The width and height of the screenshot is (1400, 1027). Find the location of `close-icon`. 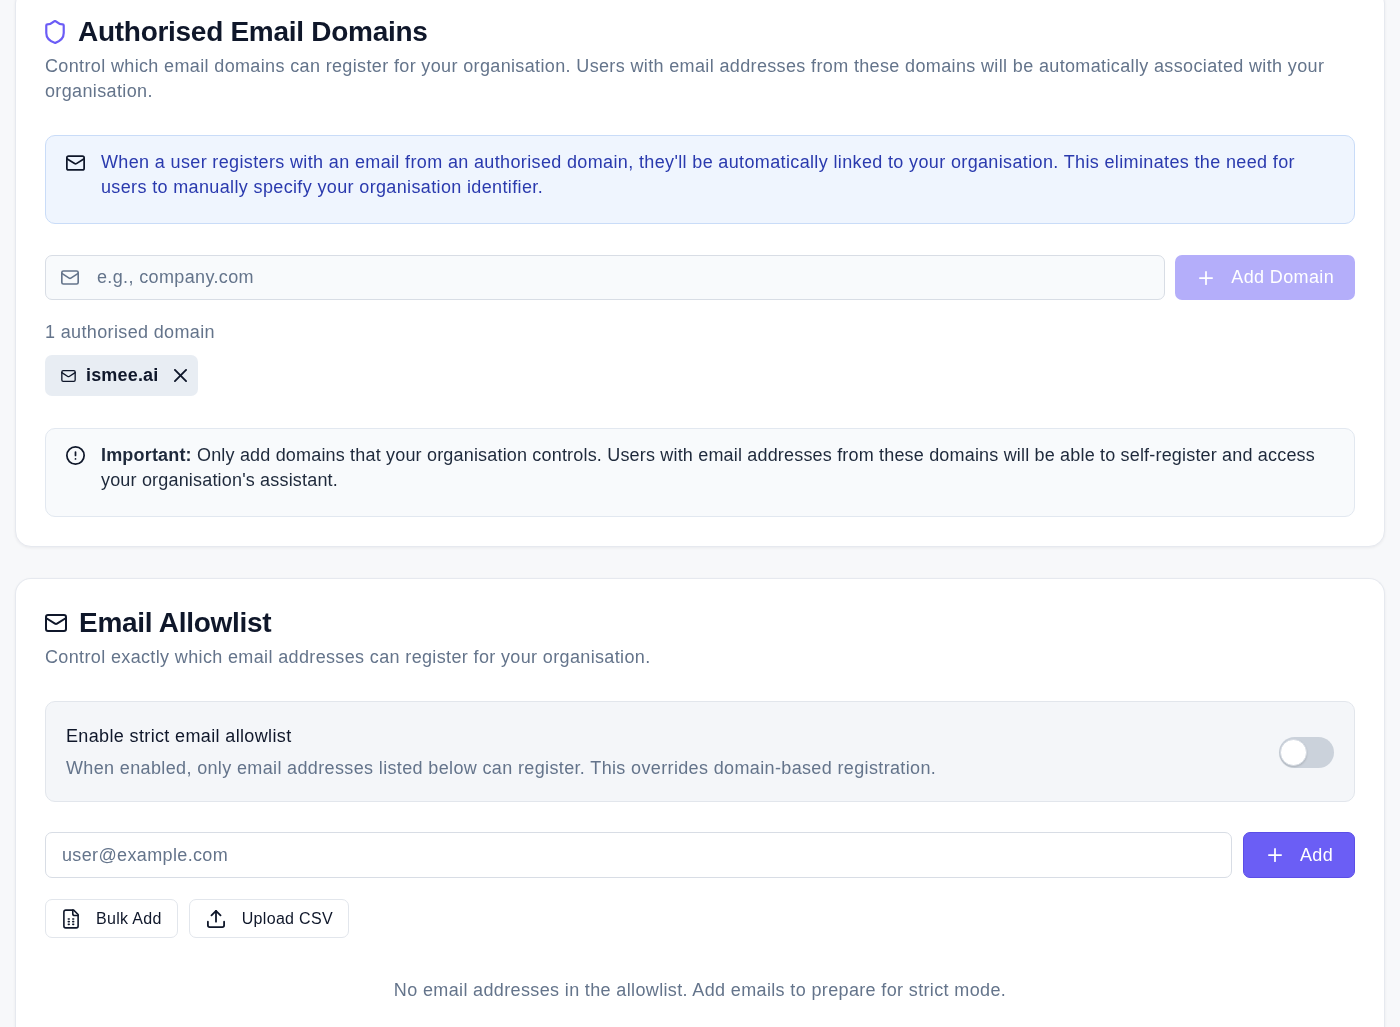

close-icon is located at coordinates (180, 375).